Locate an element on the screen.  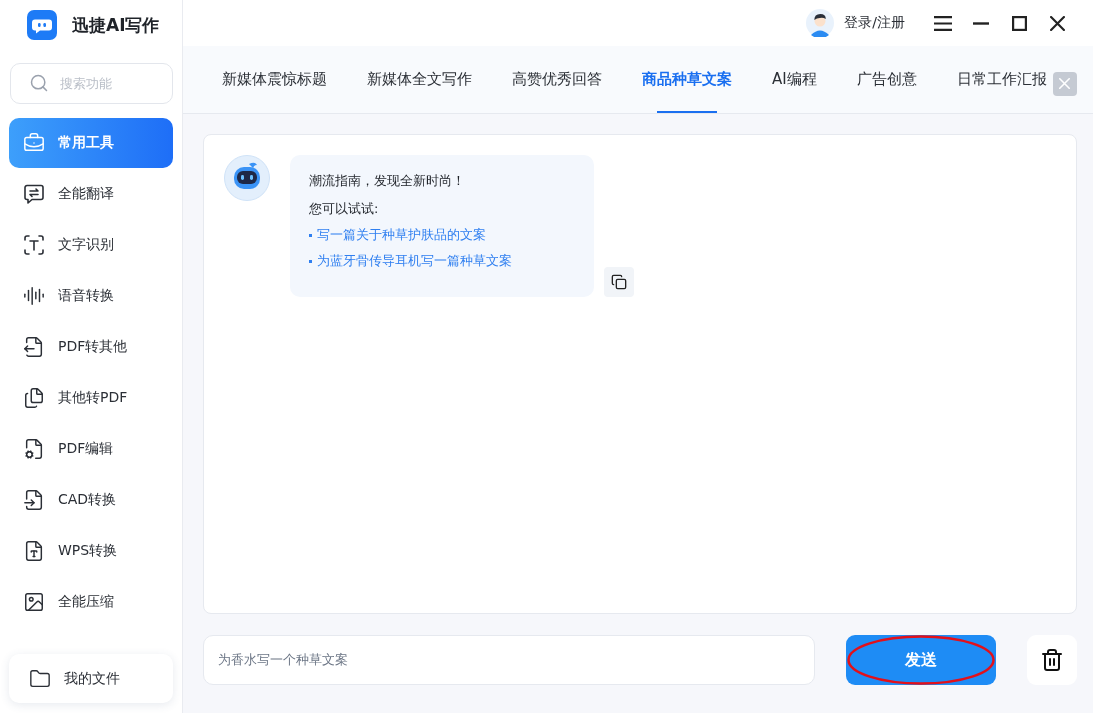
maximize-button is located at coordinates (1019, 23).